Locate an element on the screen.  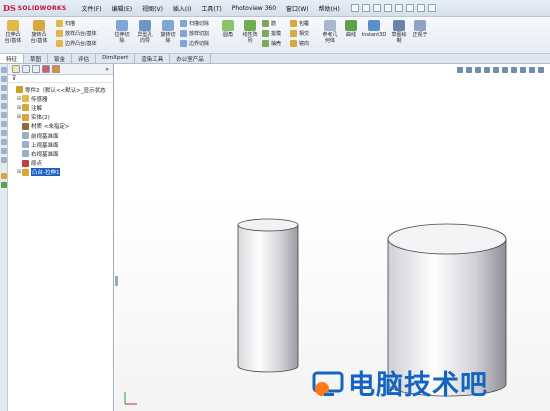
draft-button: 拔模 is located at coordinates (271, 33).